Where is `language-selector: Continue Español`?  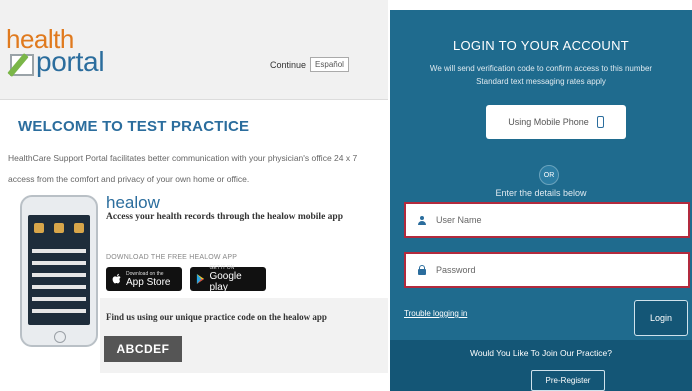 language-selector: Continue Español is located at coordinates (309, 64).